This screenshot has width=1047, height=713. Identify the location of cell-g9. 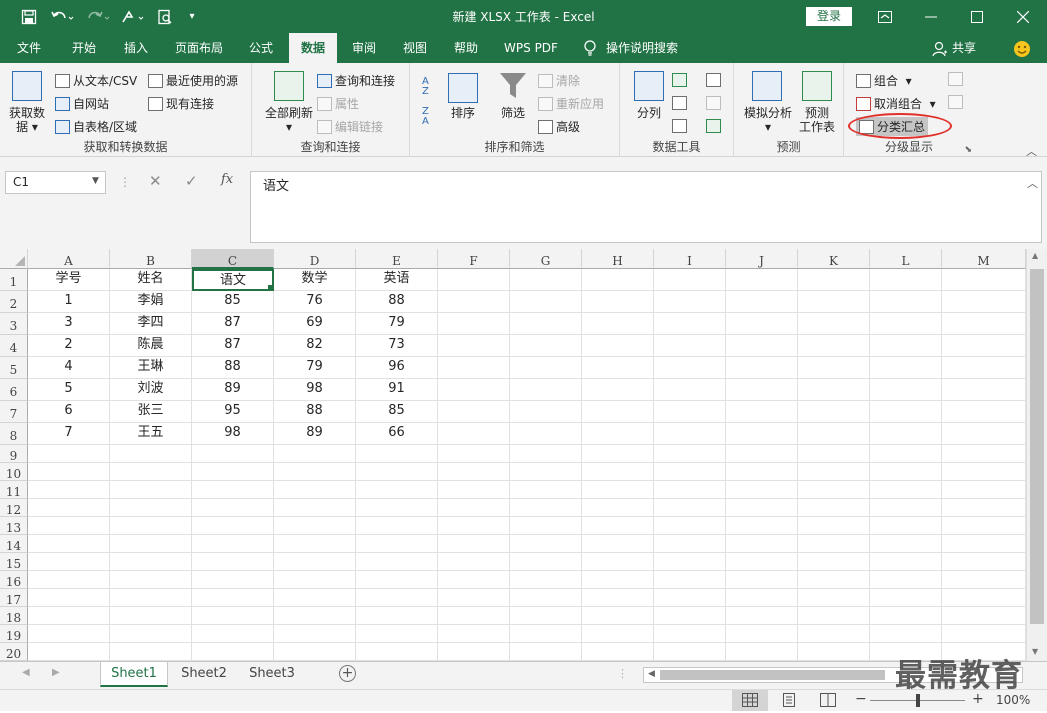
(546, 454).